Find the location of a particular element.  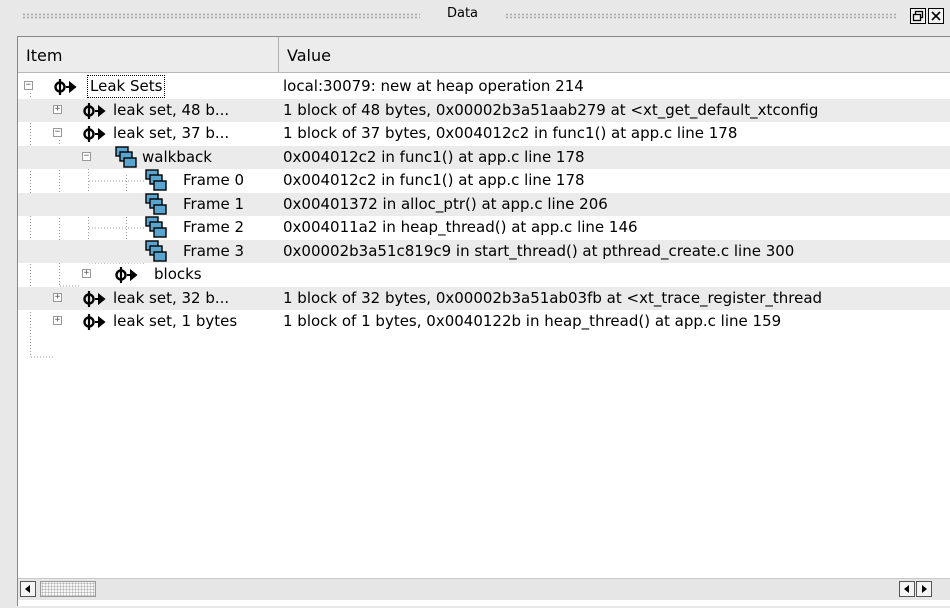

panel-titlebar: Data is located at coordinates (475, 15).